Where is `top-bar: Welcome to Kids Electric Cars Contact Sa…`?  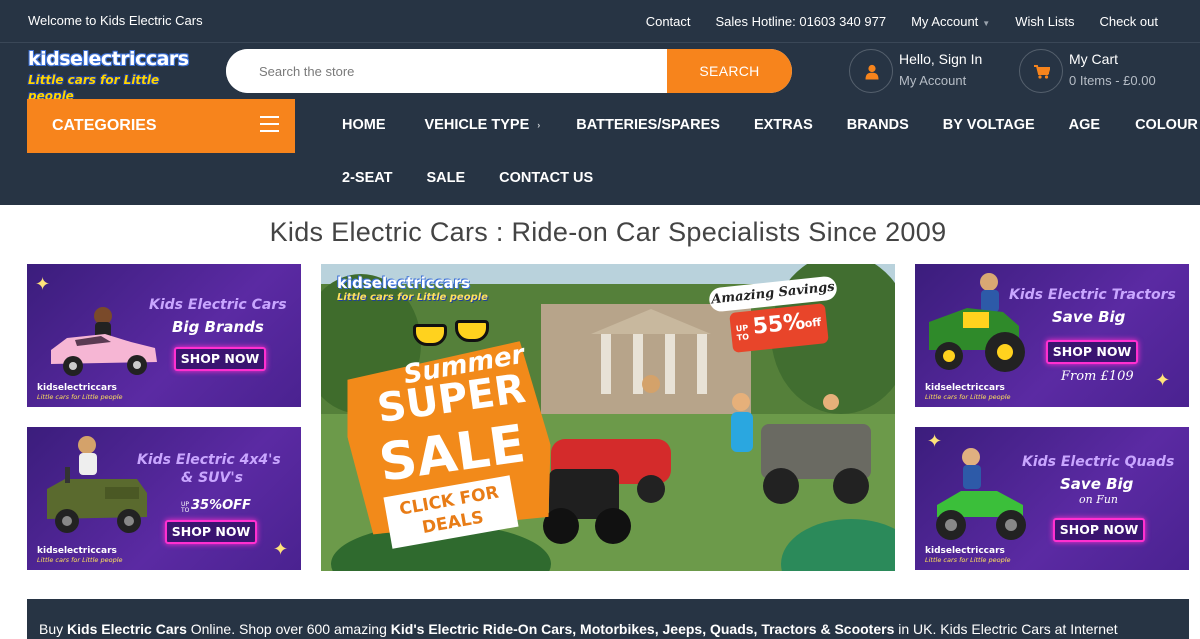
top-bar: Welcome to Kids Electric Cars Contact Sa… is located at coordinates (600, 21).